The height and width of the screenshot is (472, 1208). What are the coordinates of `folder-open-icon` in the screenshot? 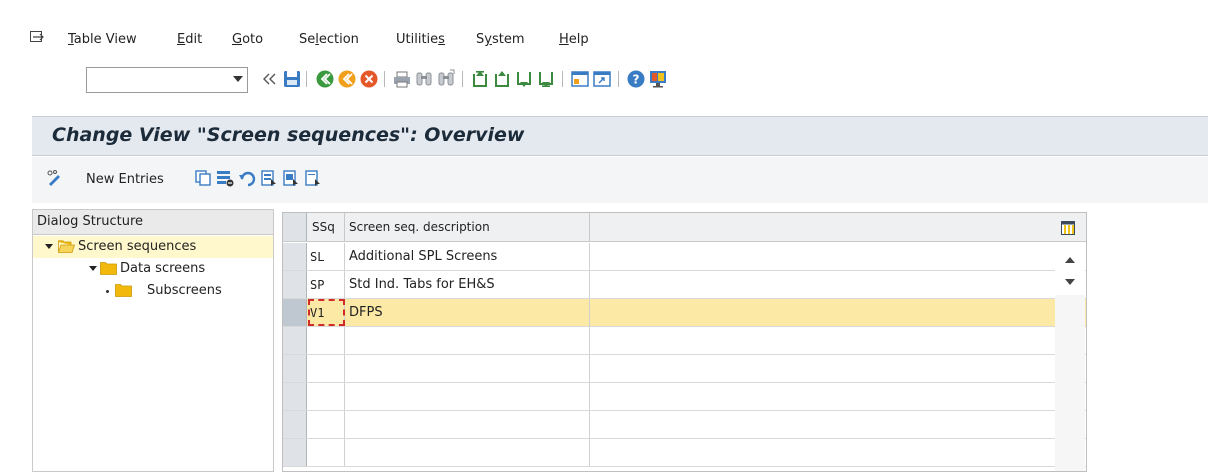 It's located at (66, 246).